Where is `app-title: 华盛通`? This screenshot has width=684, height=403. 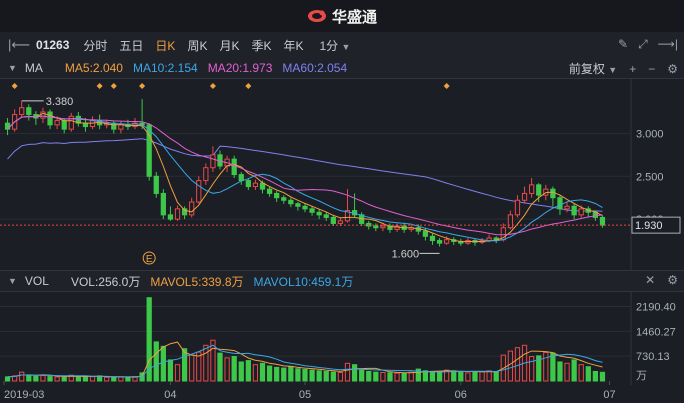 app-title: 华盛通 is located at coordinates (354, 17).